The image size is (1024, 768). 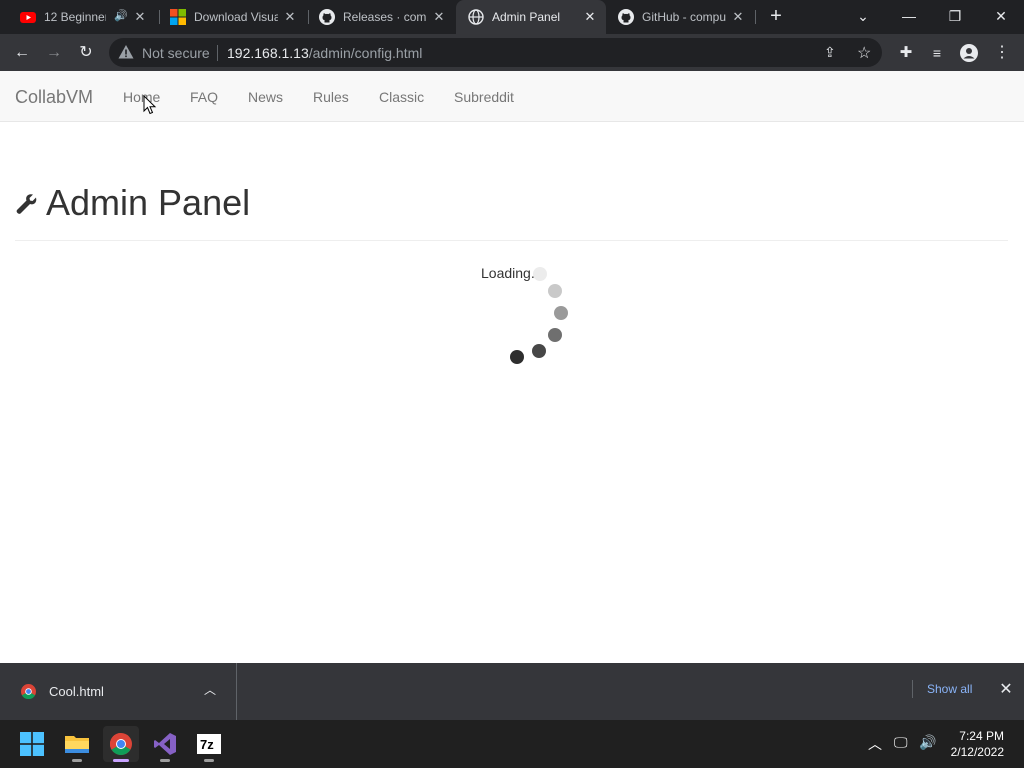 What do you see at coordinates (937, 53) in the screenshot?
I see `media-control-icon: ≡` at bounding box center [937, 53].